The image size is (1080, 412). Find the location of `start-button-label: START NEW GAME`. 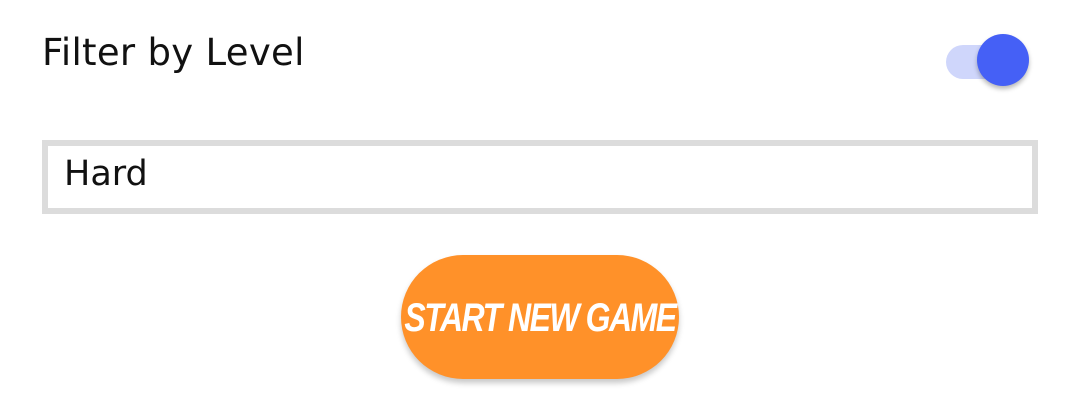

start-button-label: START NEW GAME is located at coordinates (540, 317).